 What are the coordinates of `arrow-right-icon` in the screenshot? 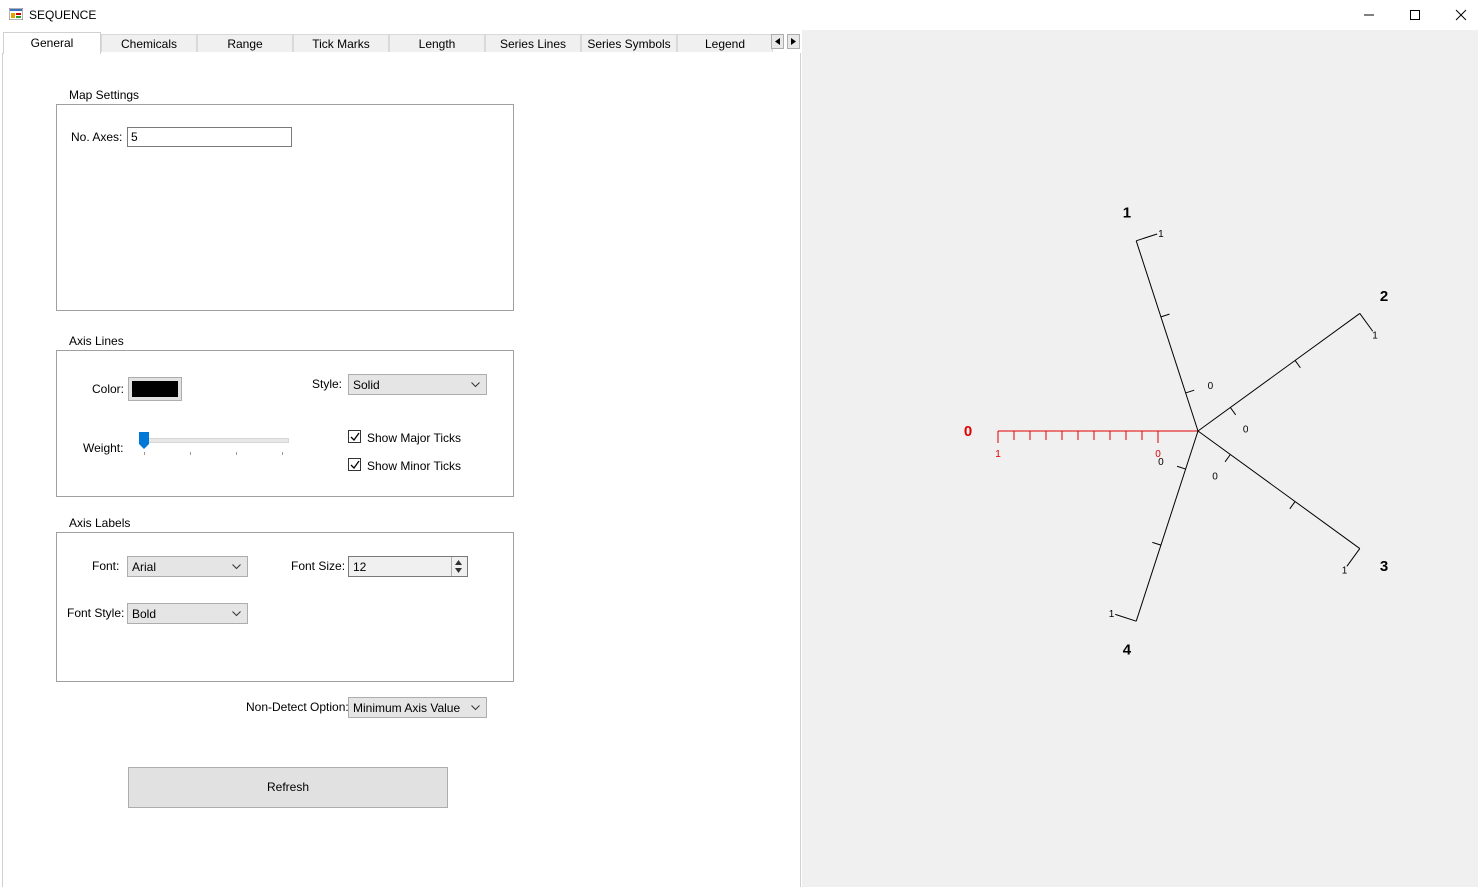 It's located at (793, 41).